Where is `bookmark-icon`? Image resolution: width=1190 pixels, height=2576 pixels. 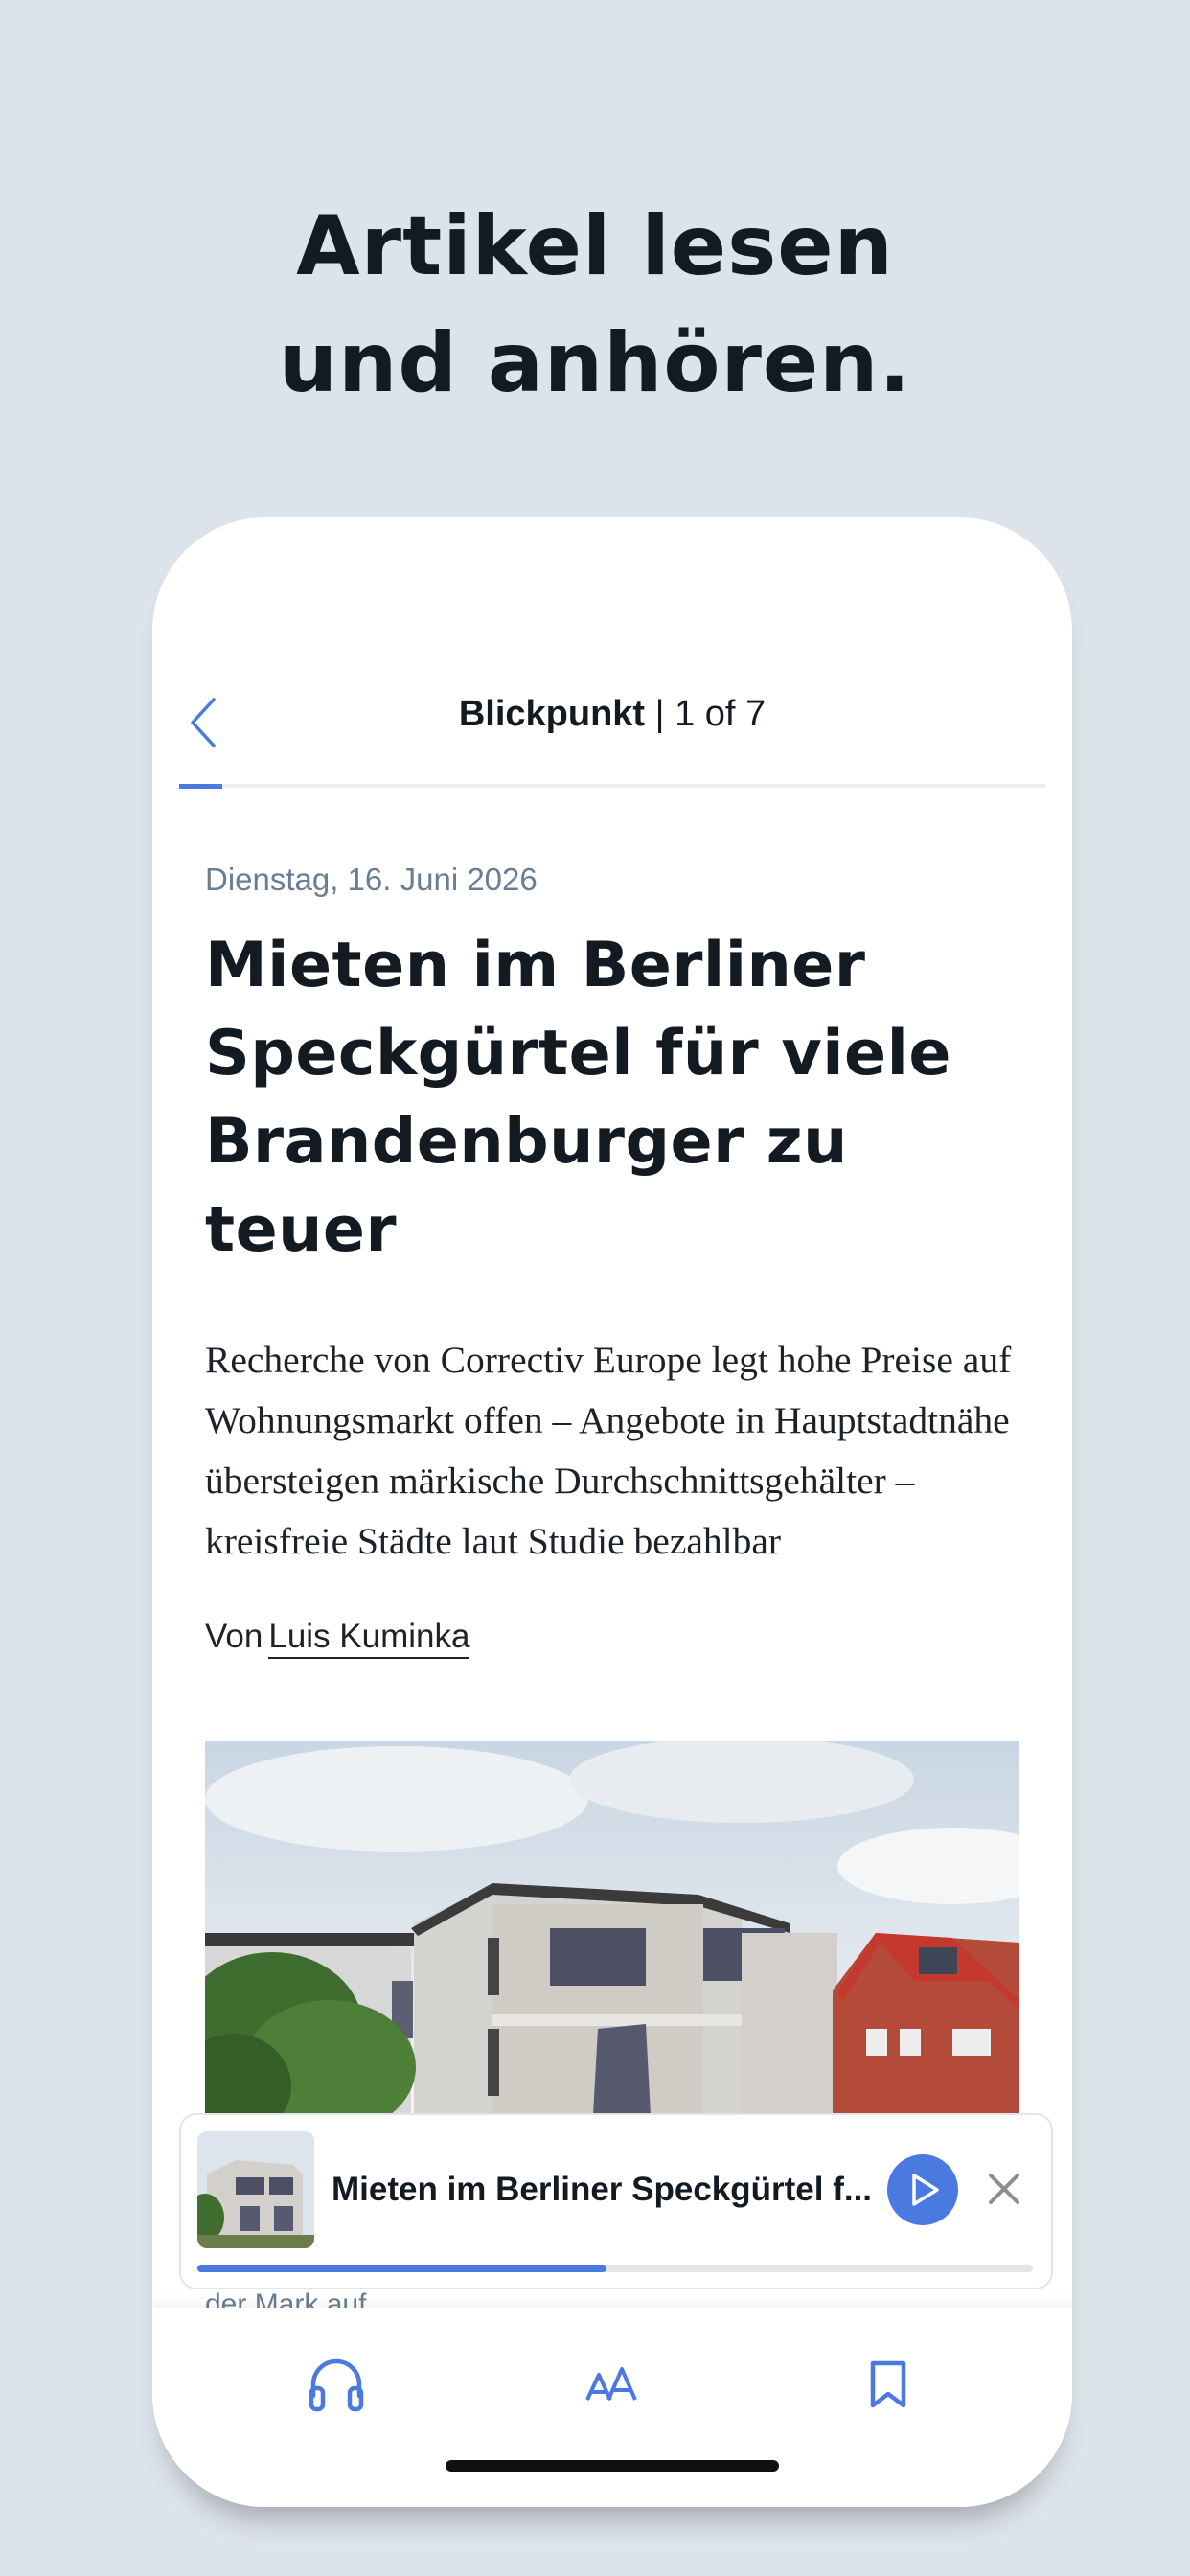
bookmark-icon is located at coordinates (888, 2384).